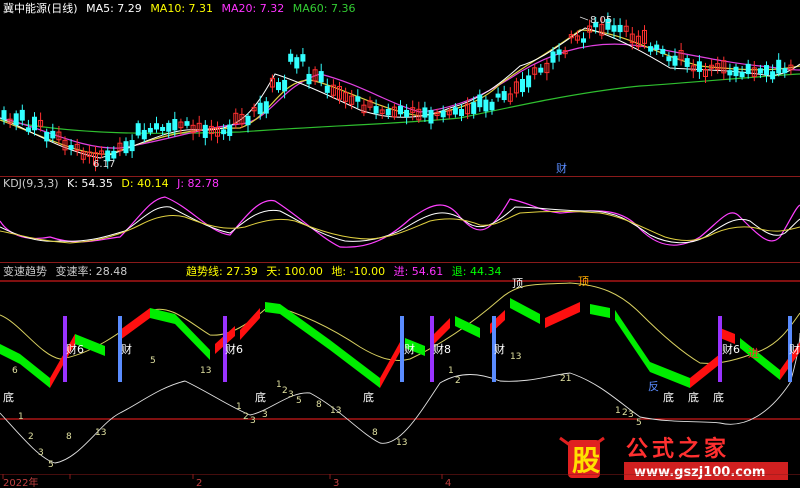  I want to click on cai-marker: 财, so click(561, 168).